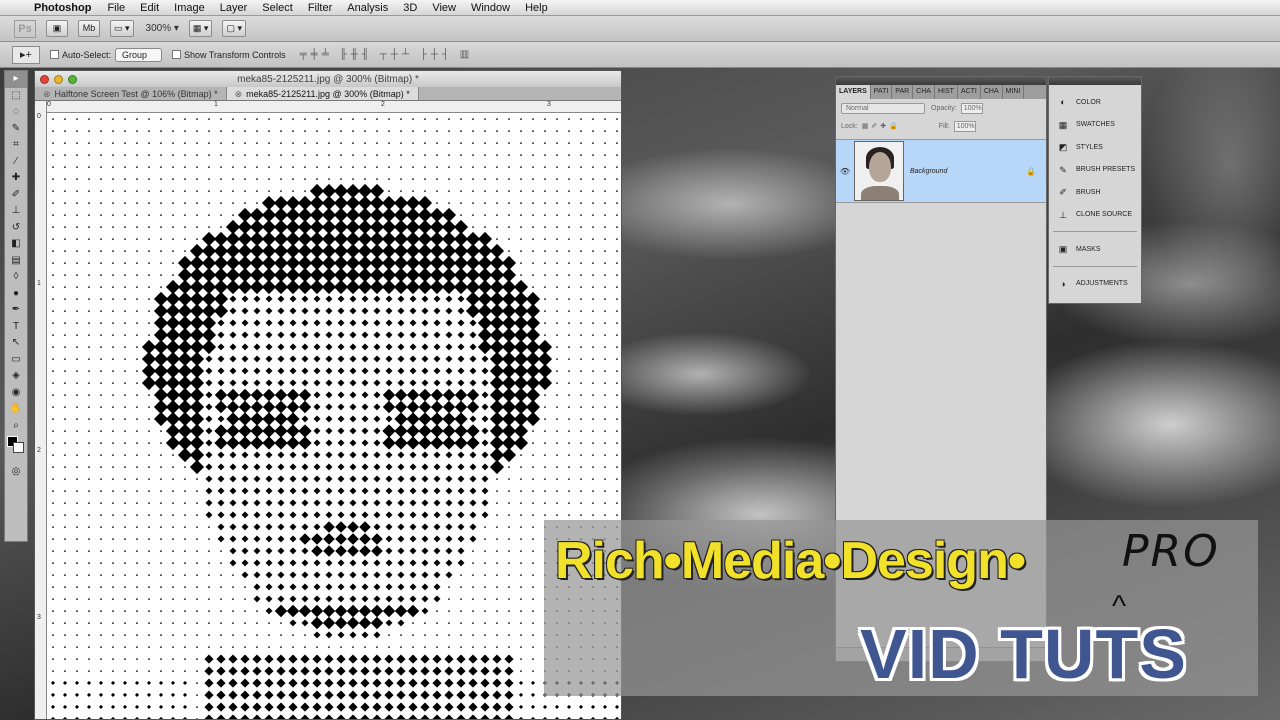 This screenshot has height=720, width=1280. I want to click on eyedropper-tool-icon: ⁄, so click(16, 162).